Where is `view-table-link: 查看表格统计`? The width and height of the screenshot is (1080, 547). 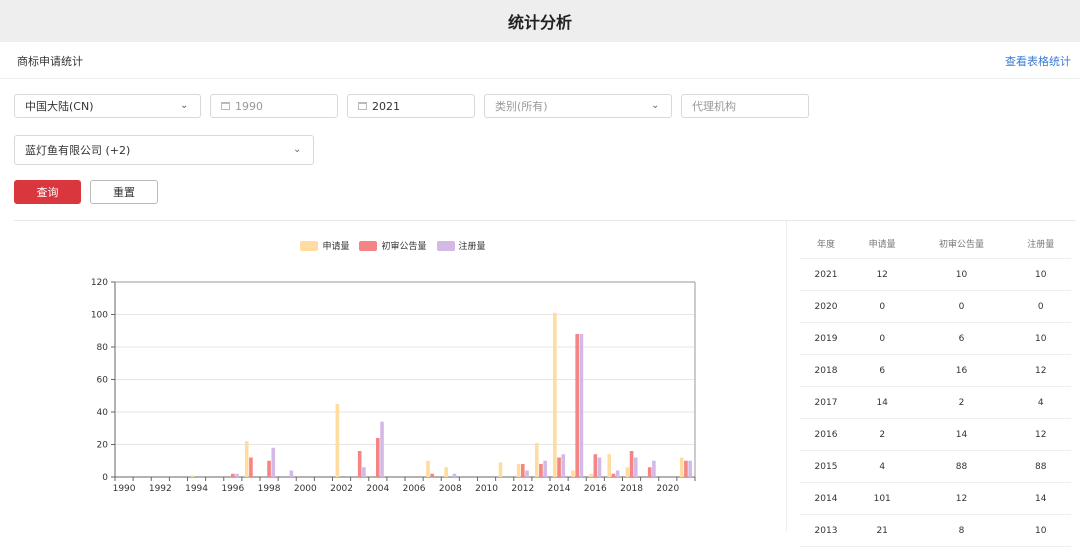 view-table-link: 查看表格统计 is located at coordinates (1038, 61).